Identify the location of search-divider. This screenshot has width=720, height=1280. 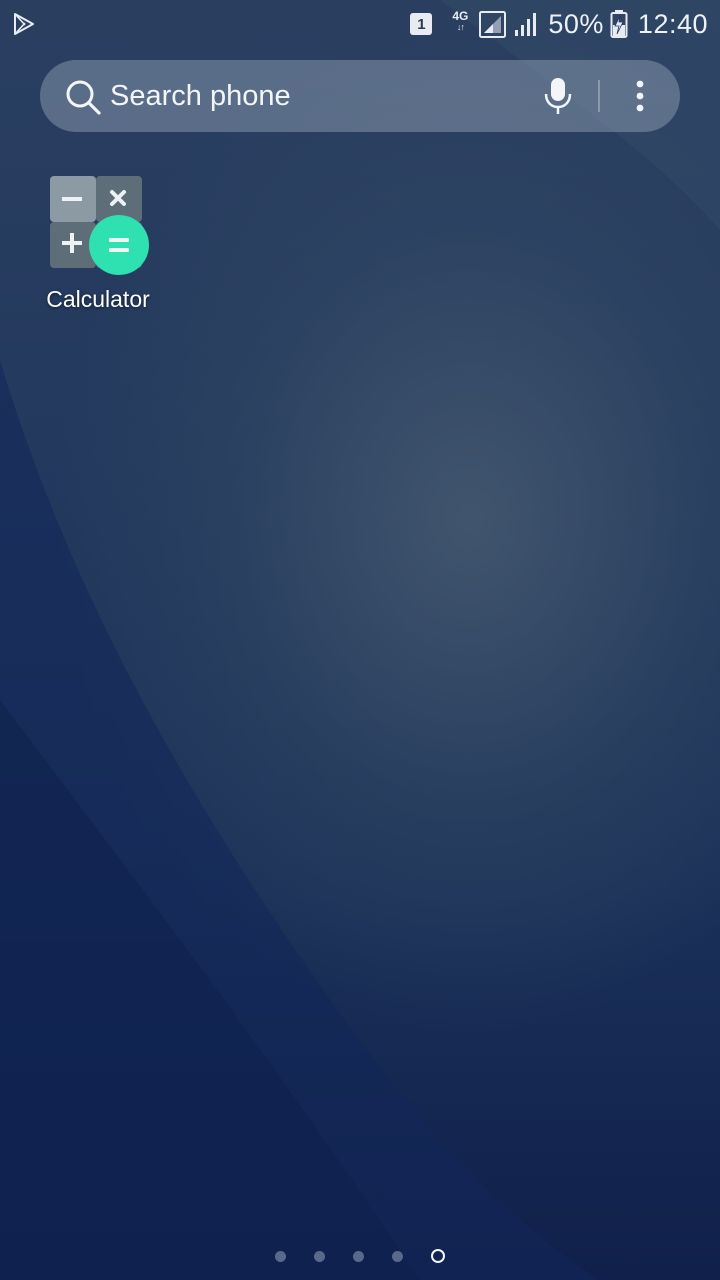
(599, 96).